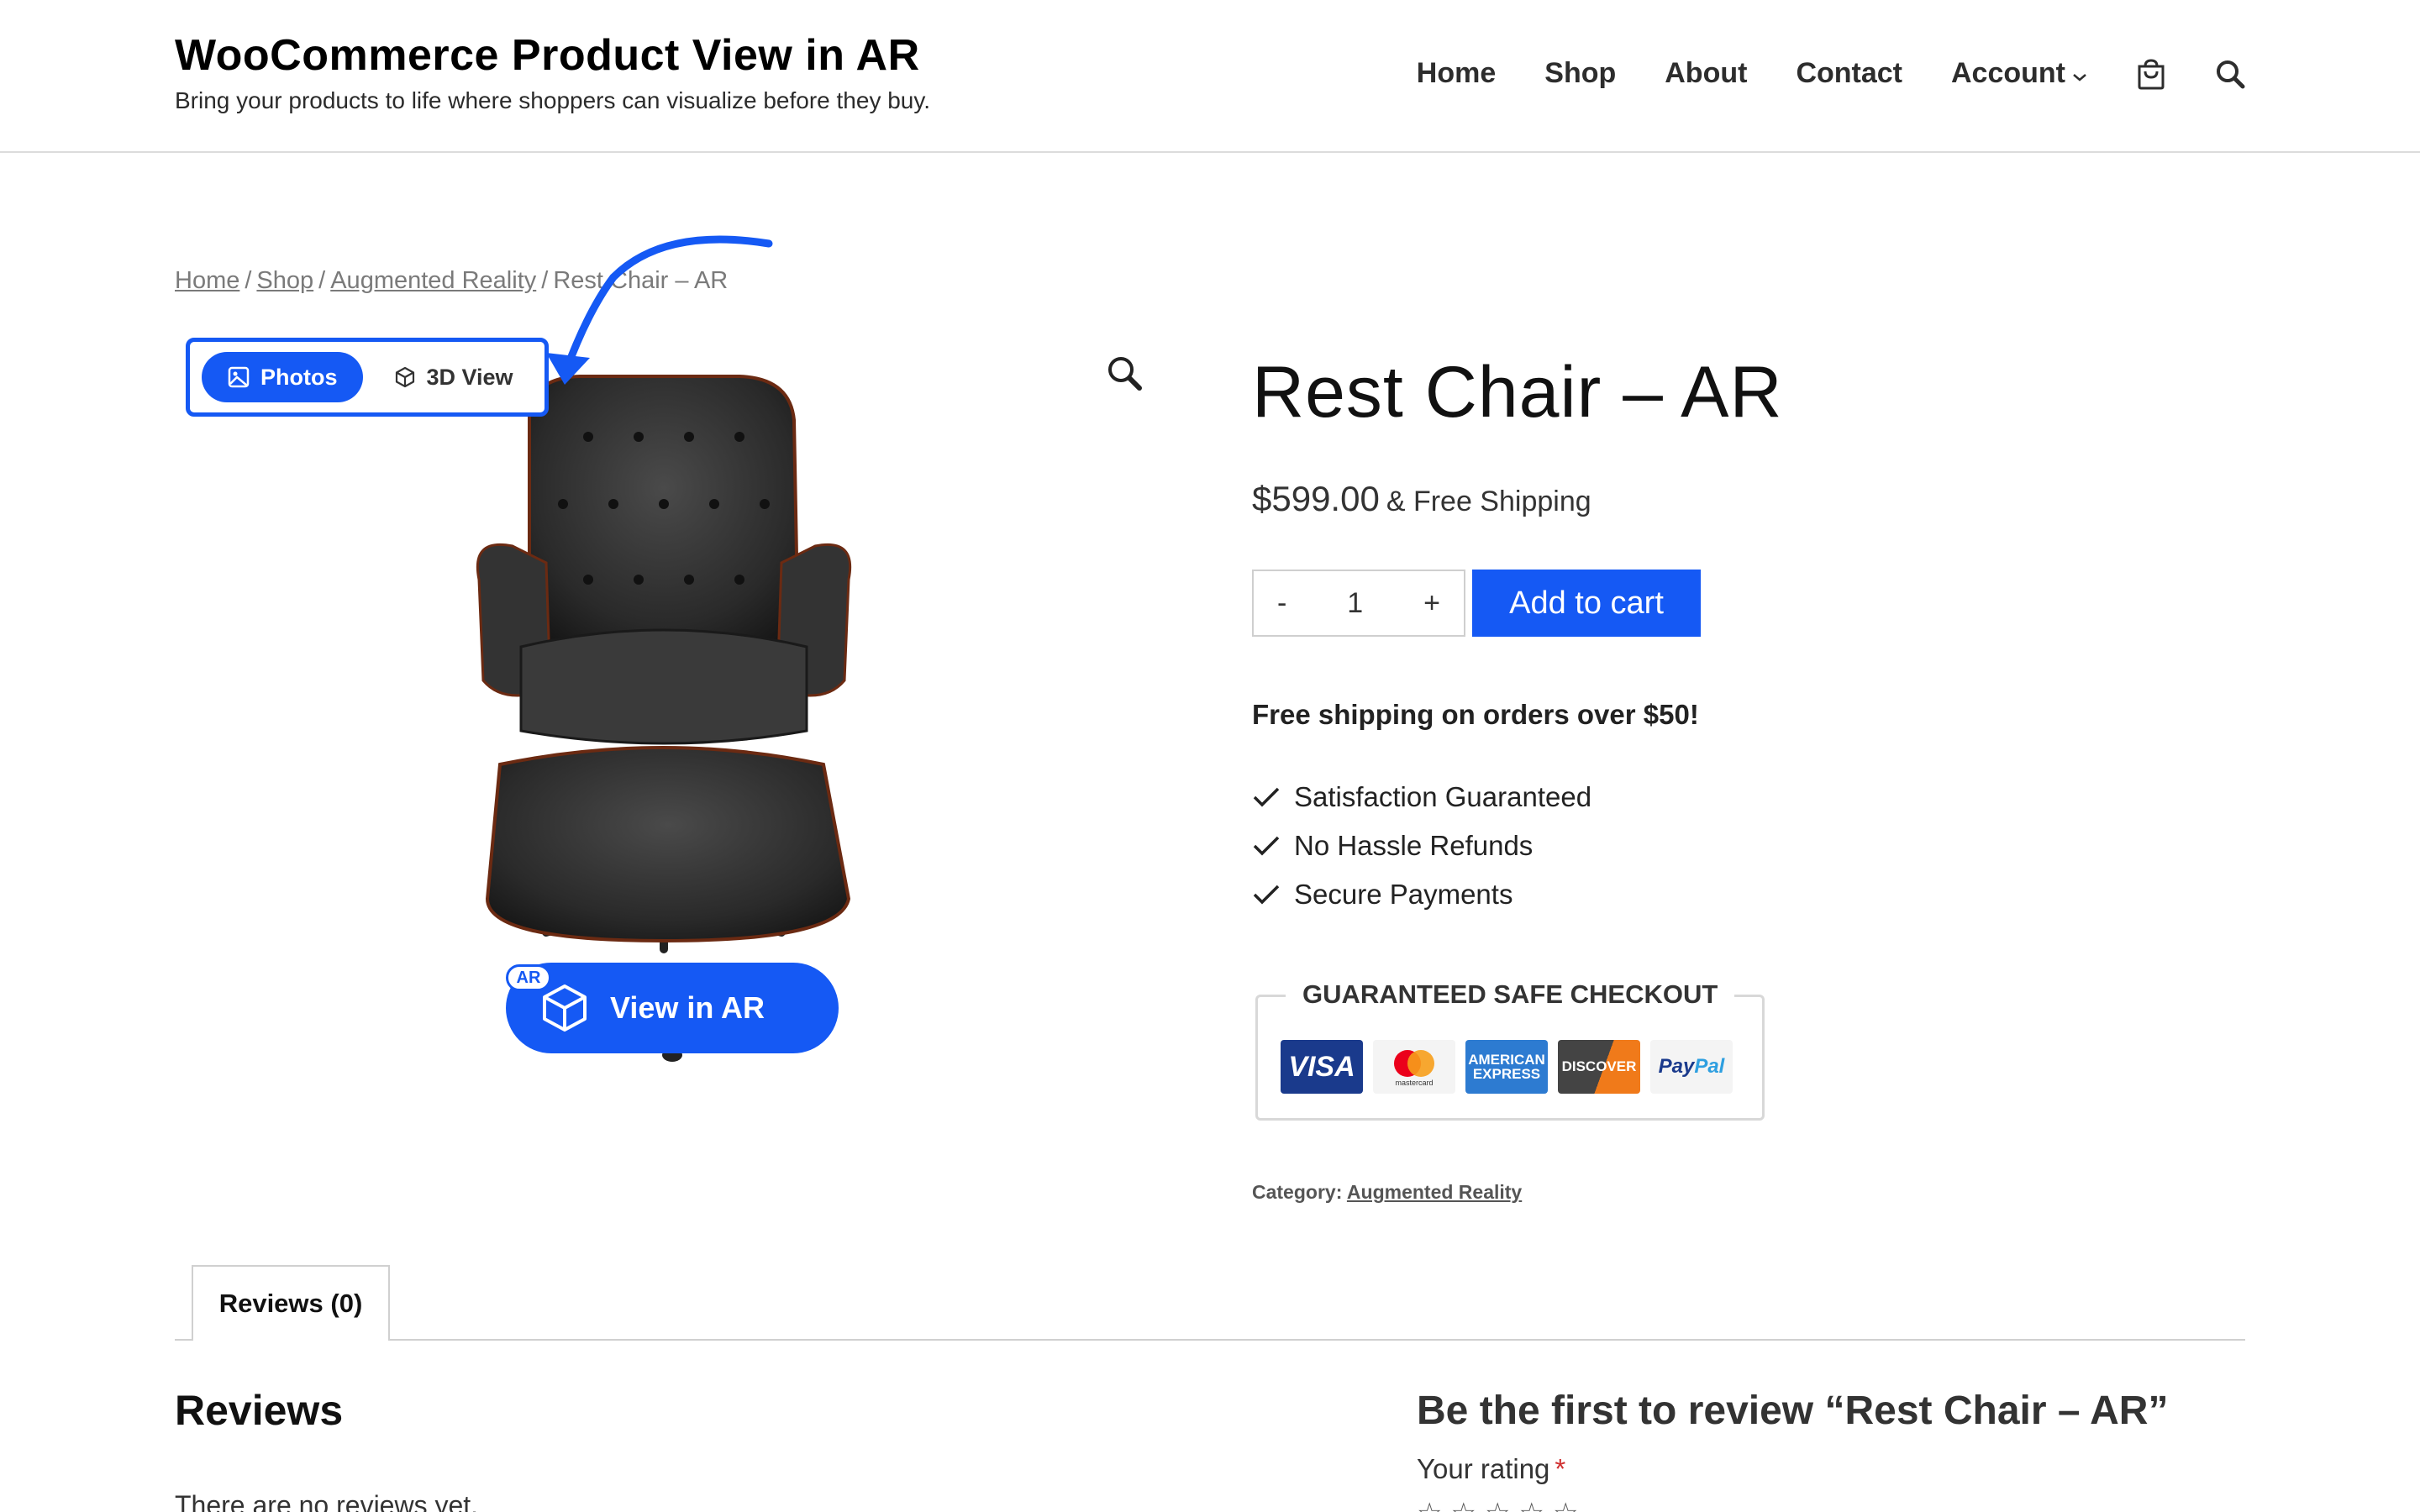  Describe the element at coordinates (1316, 498) in the screenshot. I see `product-price: $599.00` at that location.